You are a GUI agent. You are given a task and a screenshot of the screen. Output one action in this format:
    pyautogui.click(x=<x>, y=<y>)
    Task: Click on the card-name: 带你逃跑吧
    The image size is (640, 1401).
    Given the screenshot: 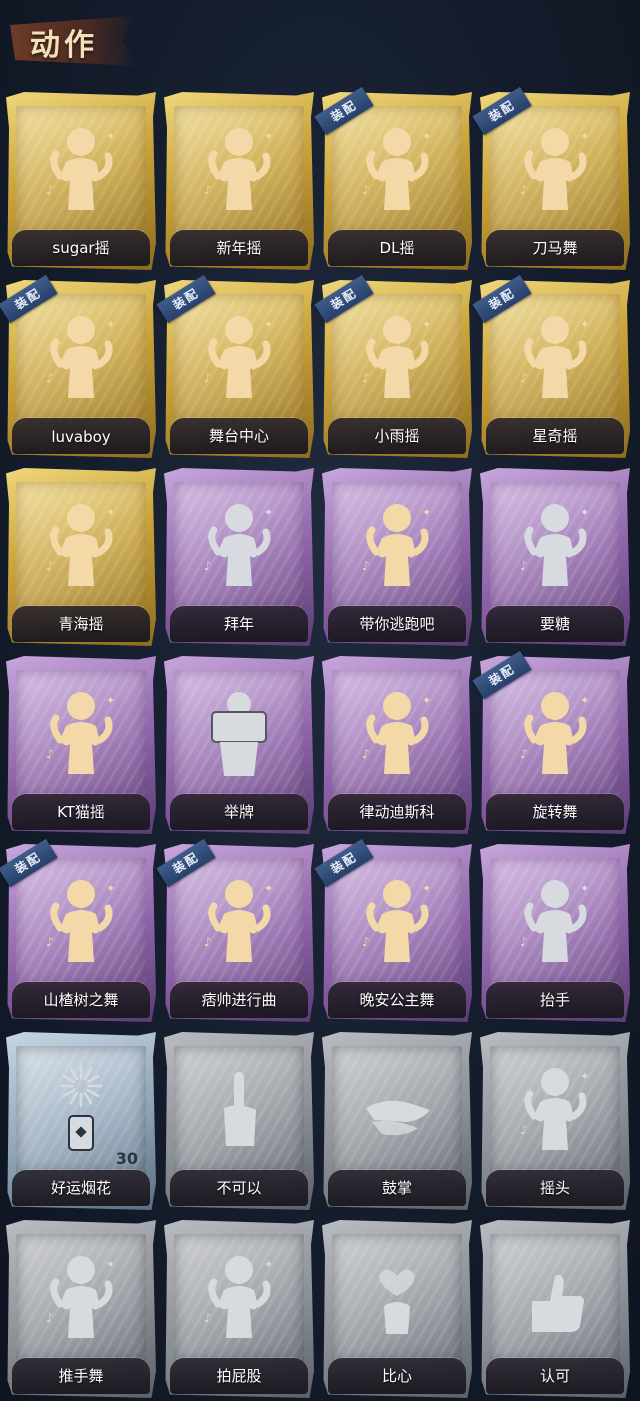 What is the action you would take?
    pyautogui.click(x=397, y=624)
    